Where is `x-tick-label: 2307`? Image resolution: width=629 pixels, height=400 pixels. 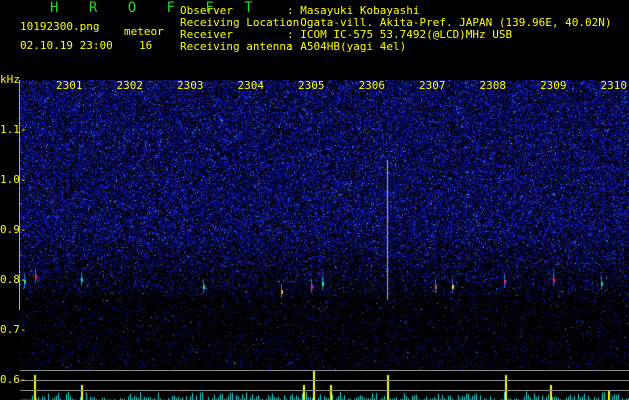 x-tick-label: 2307 is located at coordinates (432, 85).